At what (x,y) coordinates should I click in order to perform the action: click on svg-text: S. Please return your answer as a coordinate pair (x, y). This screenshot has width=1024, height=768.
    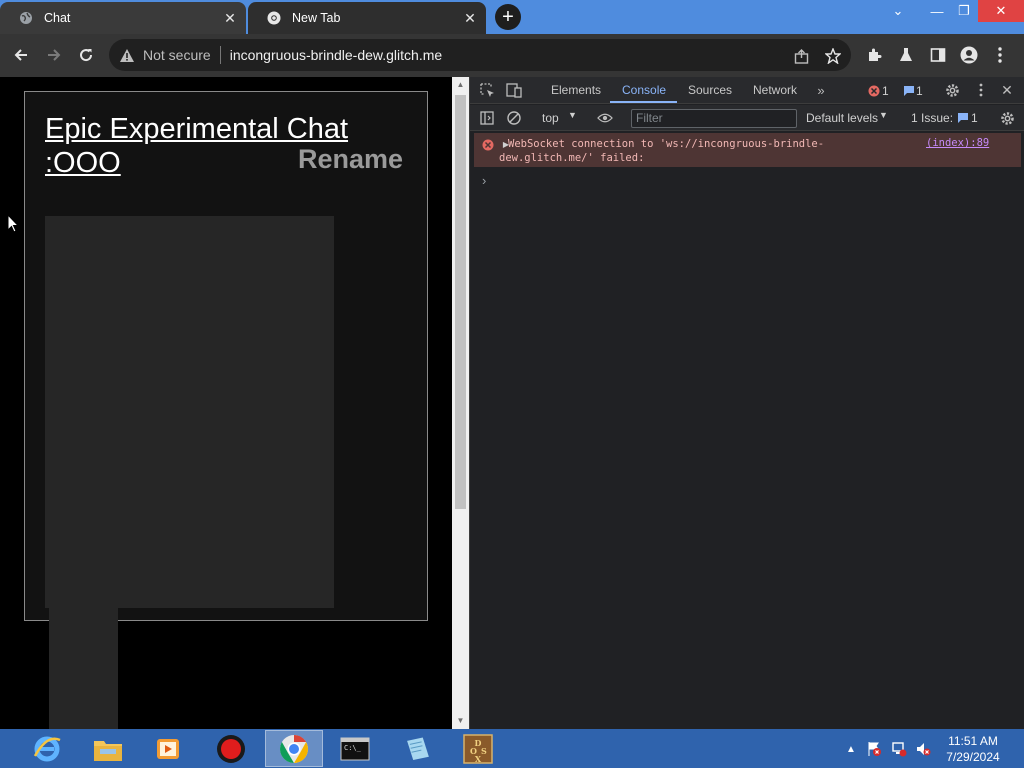
    Looking at the image, I should click on (484, 751).